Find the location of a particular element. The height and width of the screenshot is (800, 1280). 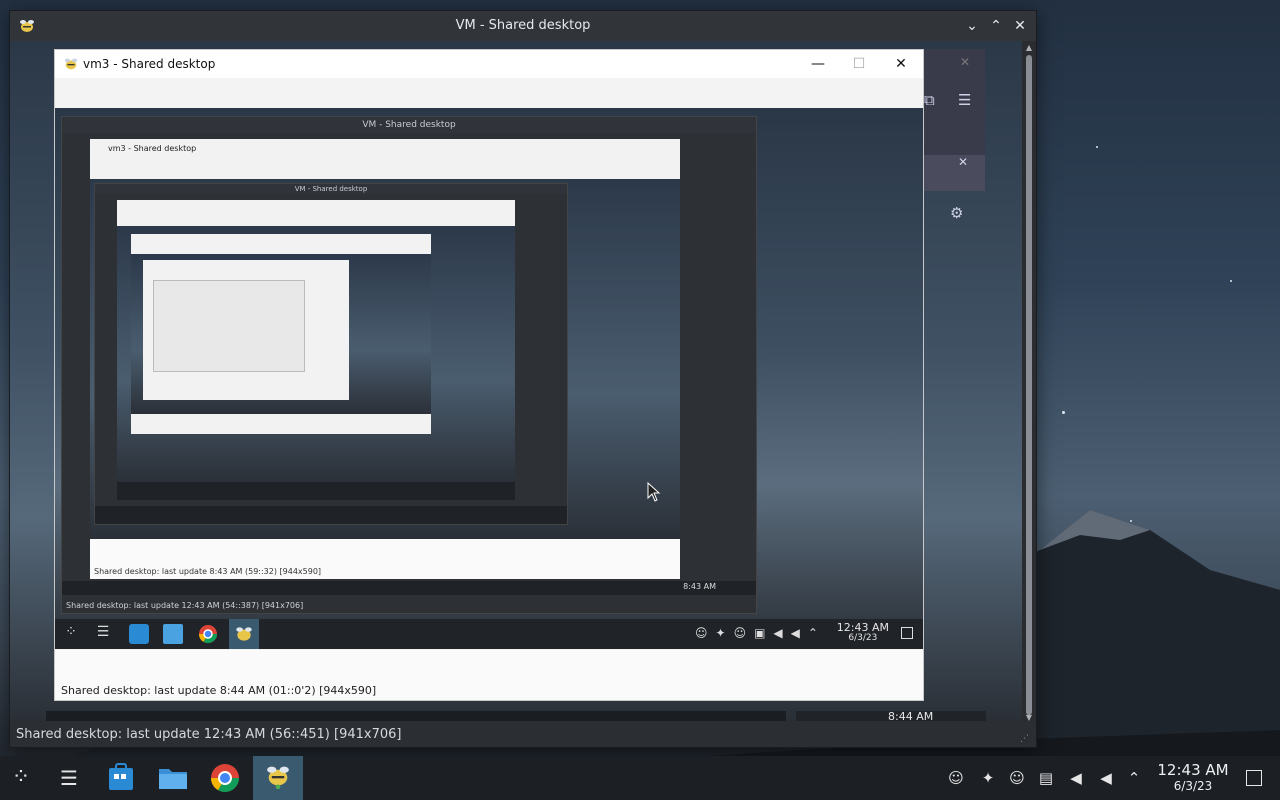

vm3-taskbar: ⁘ ☰ ☺✦☺▣◀◀⌃ 12:43 AM 6/3/23 is located at coordinates (489, 634).